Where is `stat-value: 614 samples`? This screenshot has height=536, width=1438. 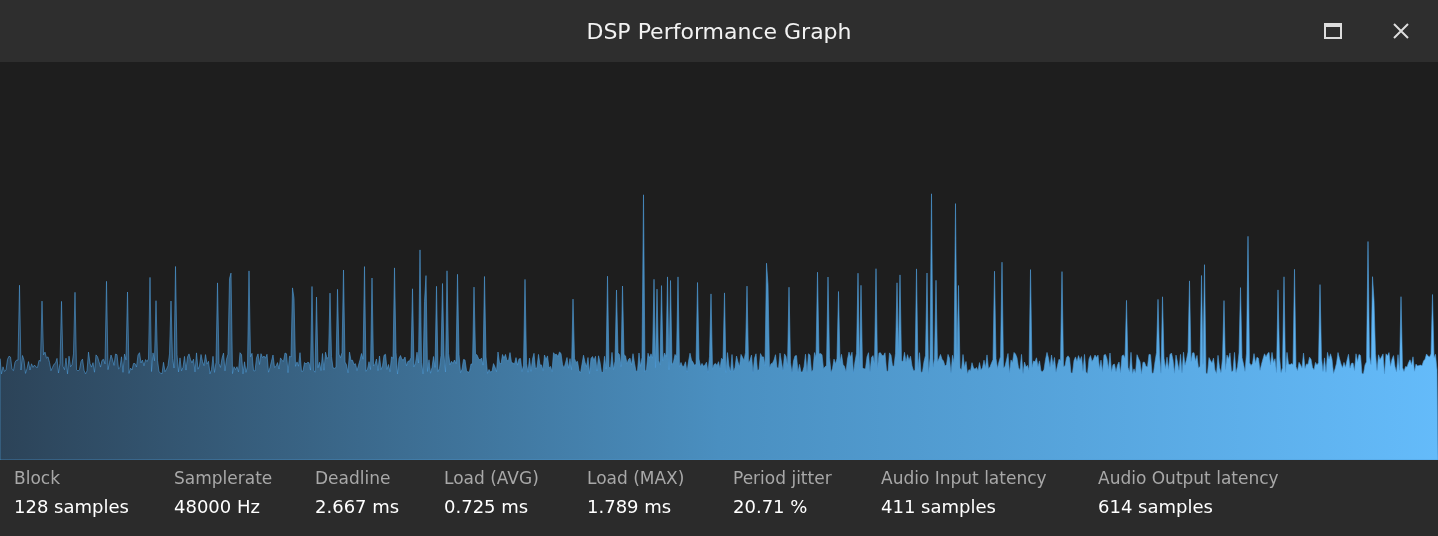
stat-value: 614 samples is located at coordinates (1156, 506).